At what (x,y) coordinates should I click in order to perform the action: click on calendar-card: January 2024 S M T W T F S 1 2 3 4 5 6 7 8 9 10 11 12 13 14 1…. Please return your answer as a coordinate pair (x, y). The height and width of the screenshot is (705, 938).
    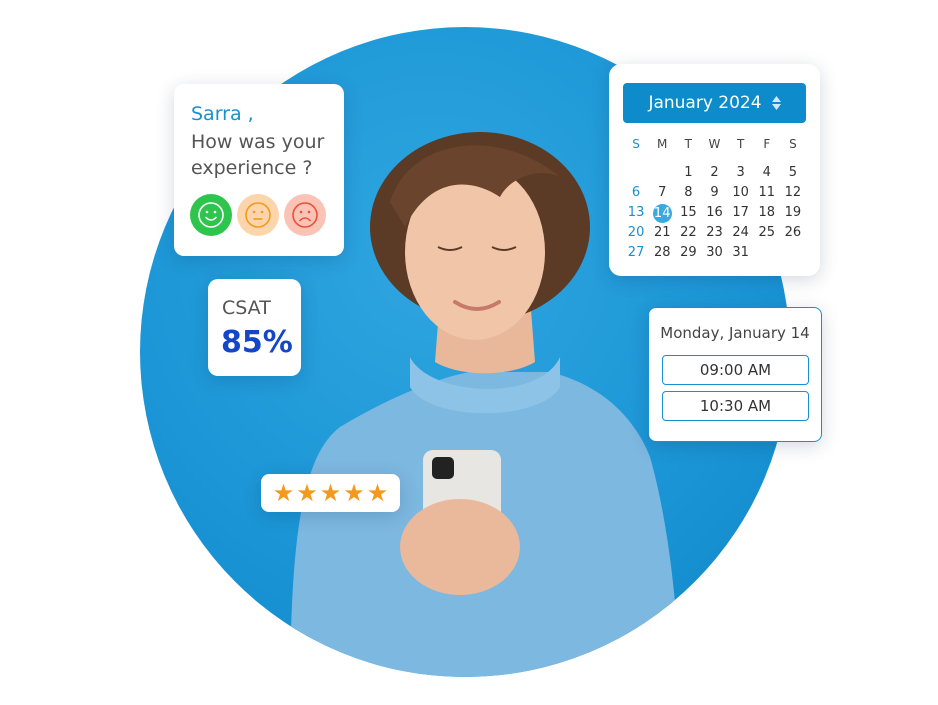
    Looking at the image, I should click on (714, 170).